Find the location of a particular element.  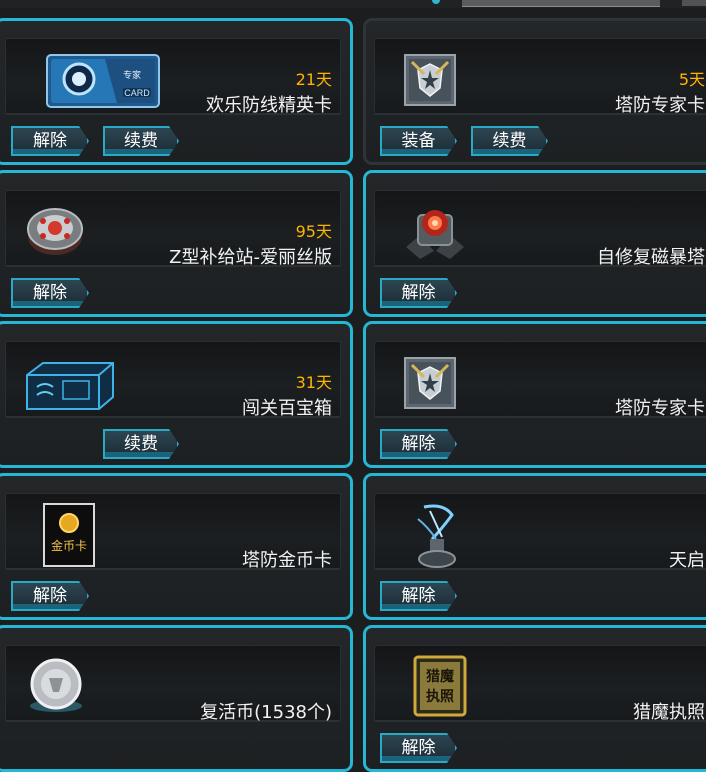

svg-text: 金币卡 is located at coordinates (69, 545).